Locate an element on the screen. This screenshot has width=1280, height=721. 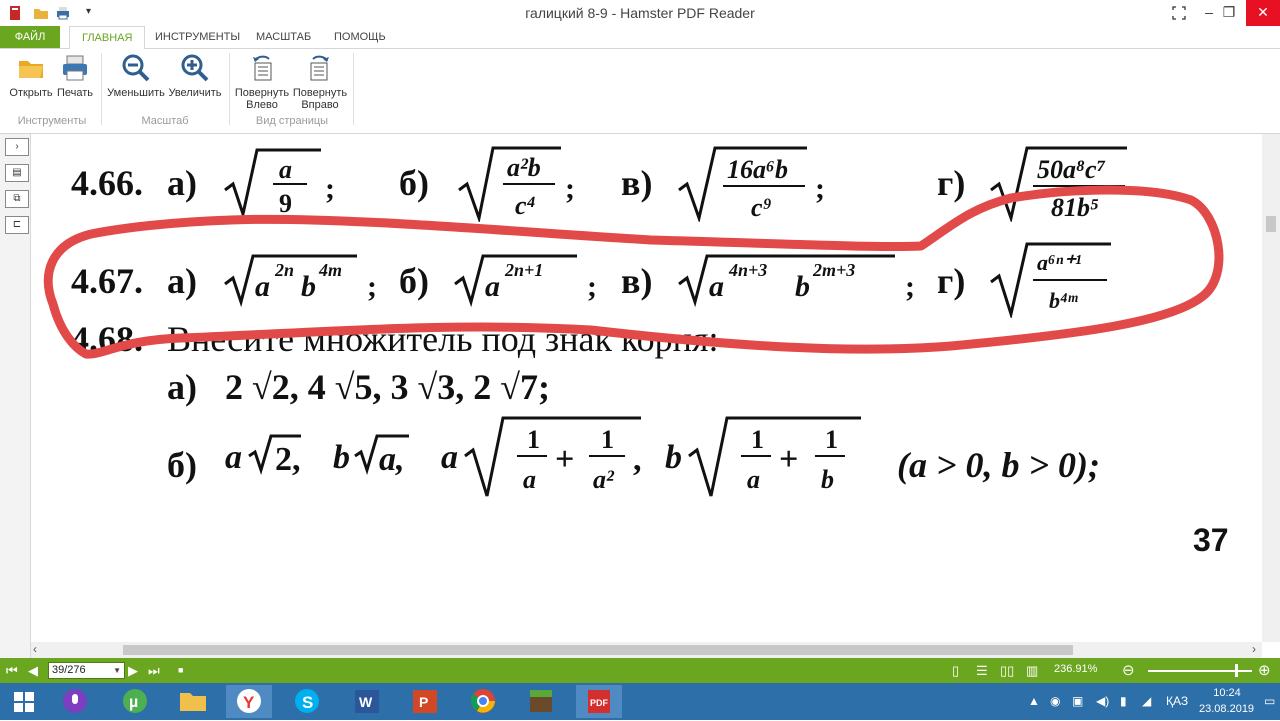
zoom-out-small-icon: ⊖ is located at coordinates (1128, 670).